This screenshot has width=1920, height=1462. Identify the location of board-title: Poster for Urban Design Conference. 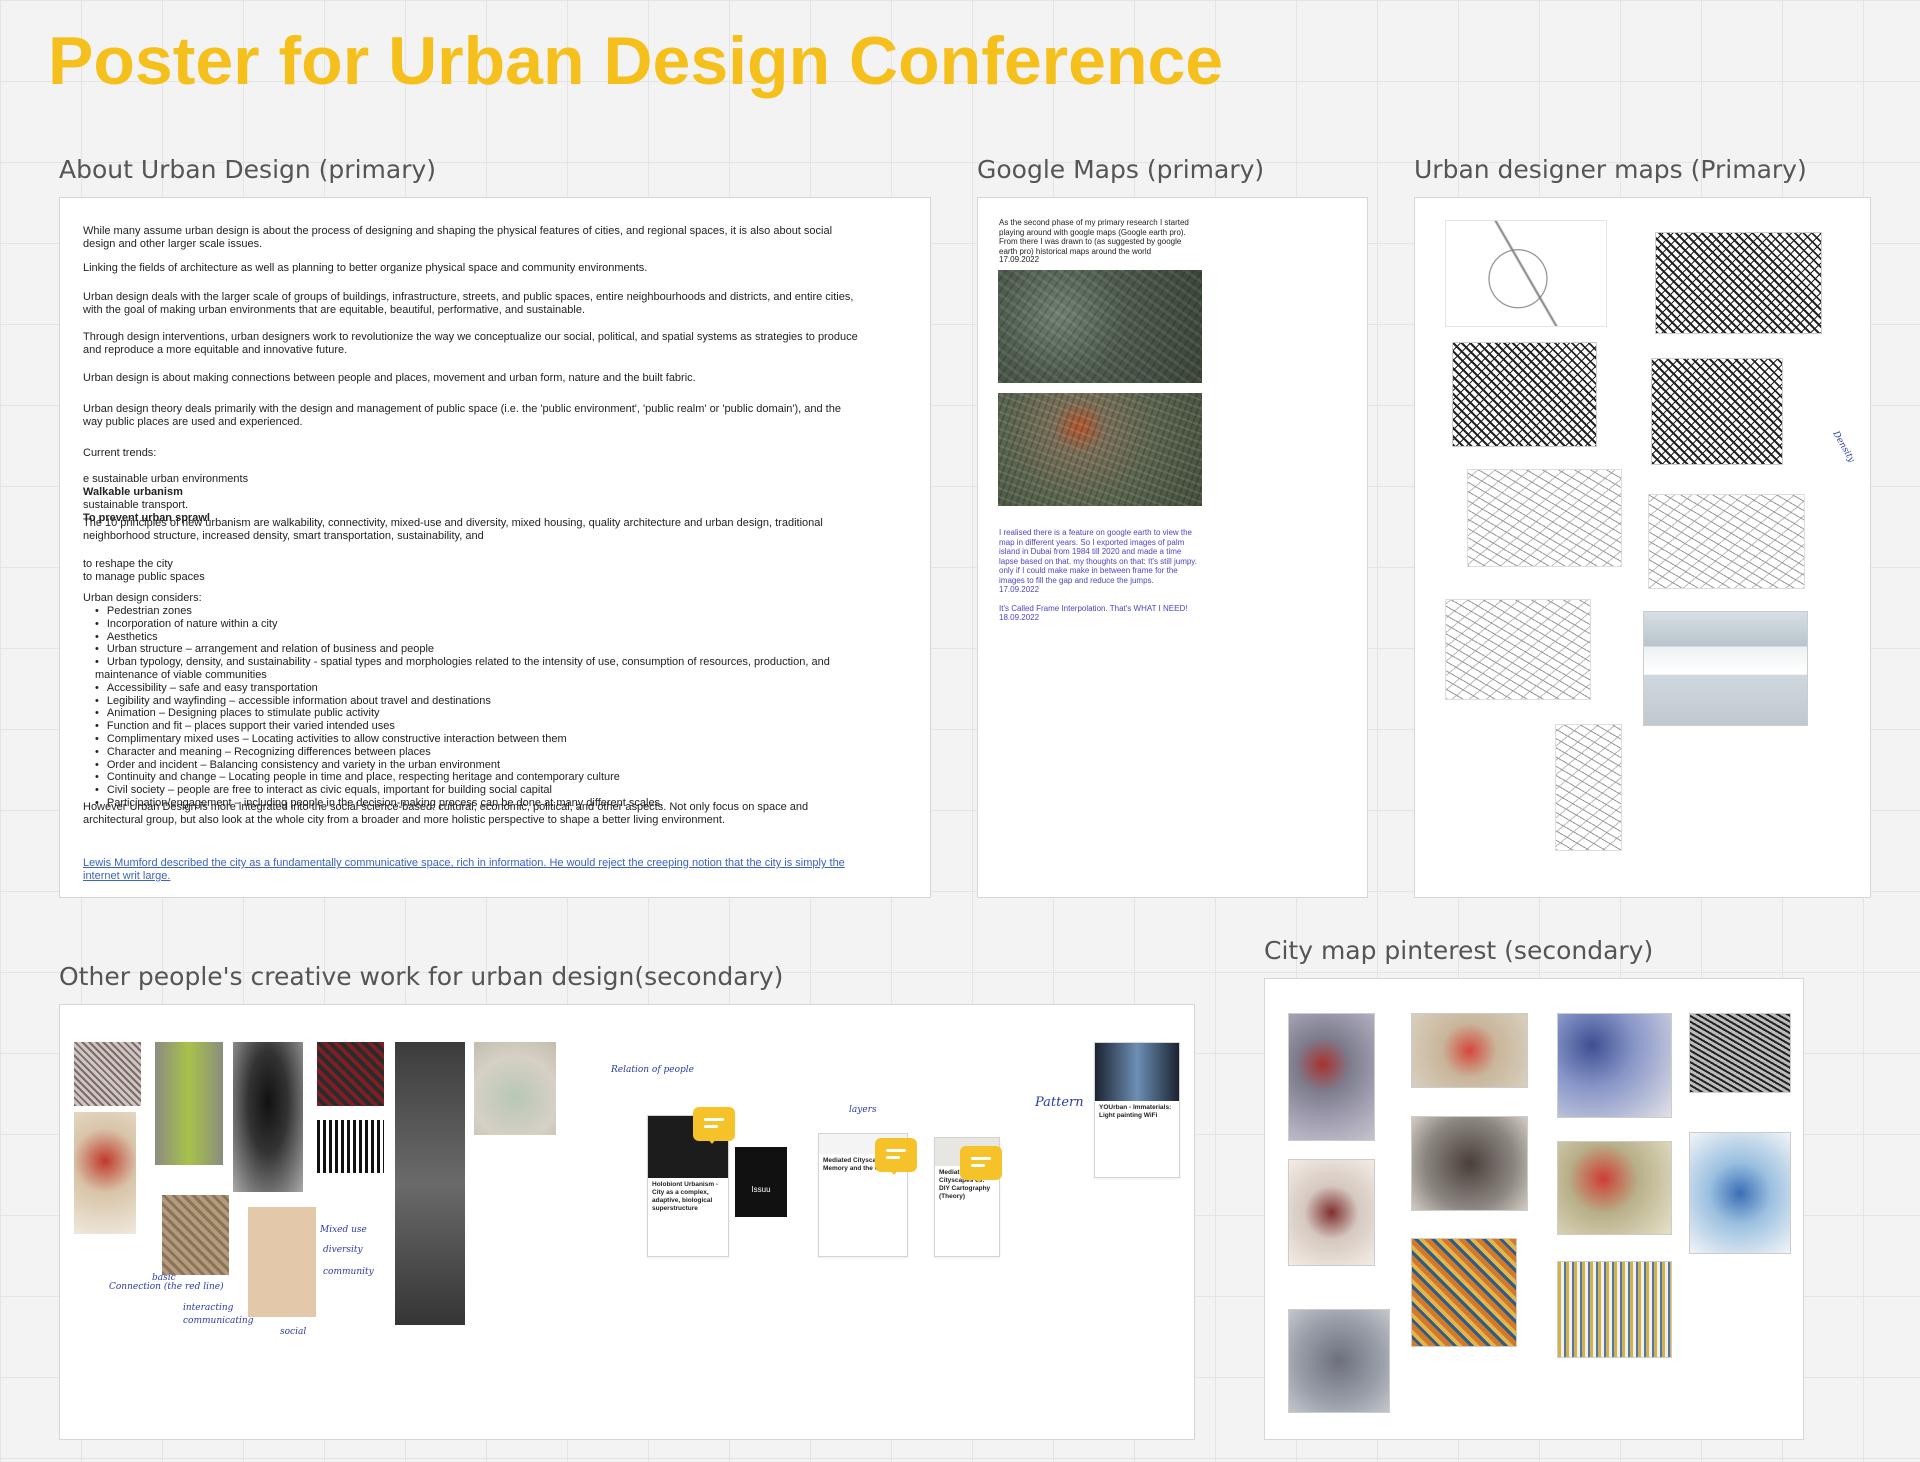
(636, 61).